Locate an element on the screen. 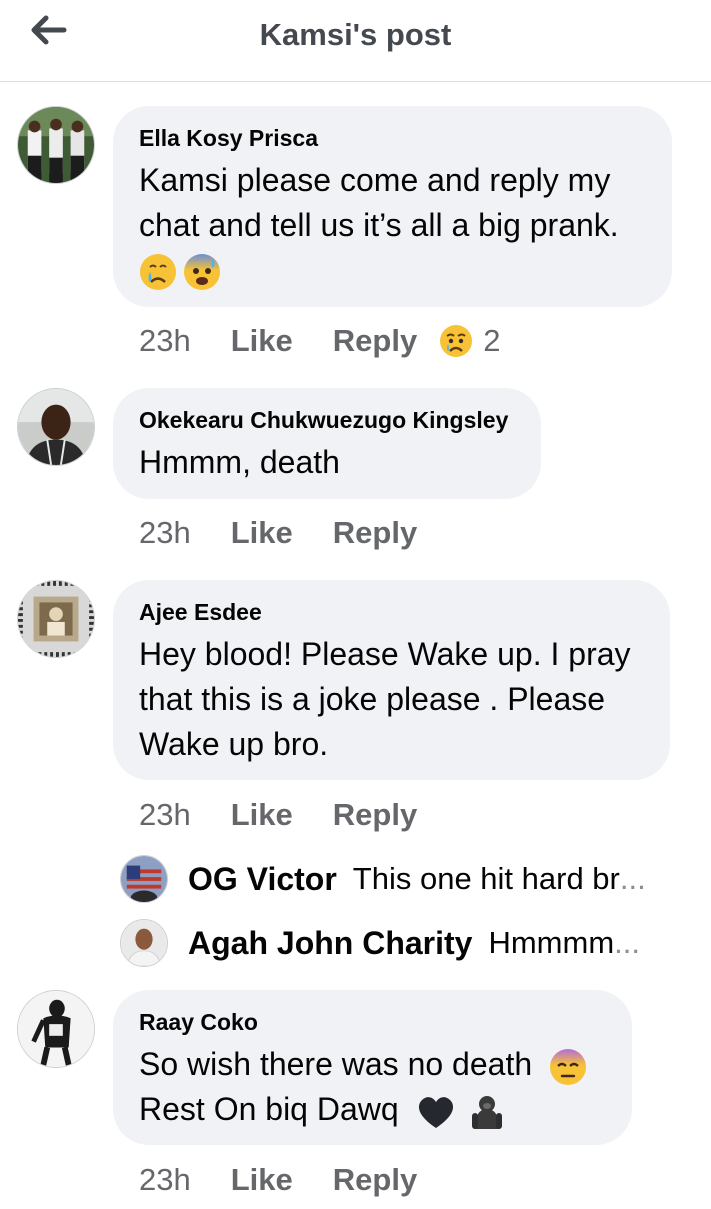  anxious-face-with-sweat-emoji is located at coordinates (202, 272).